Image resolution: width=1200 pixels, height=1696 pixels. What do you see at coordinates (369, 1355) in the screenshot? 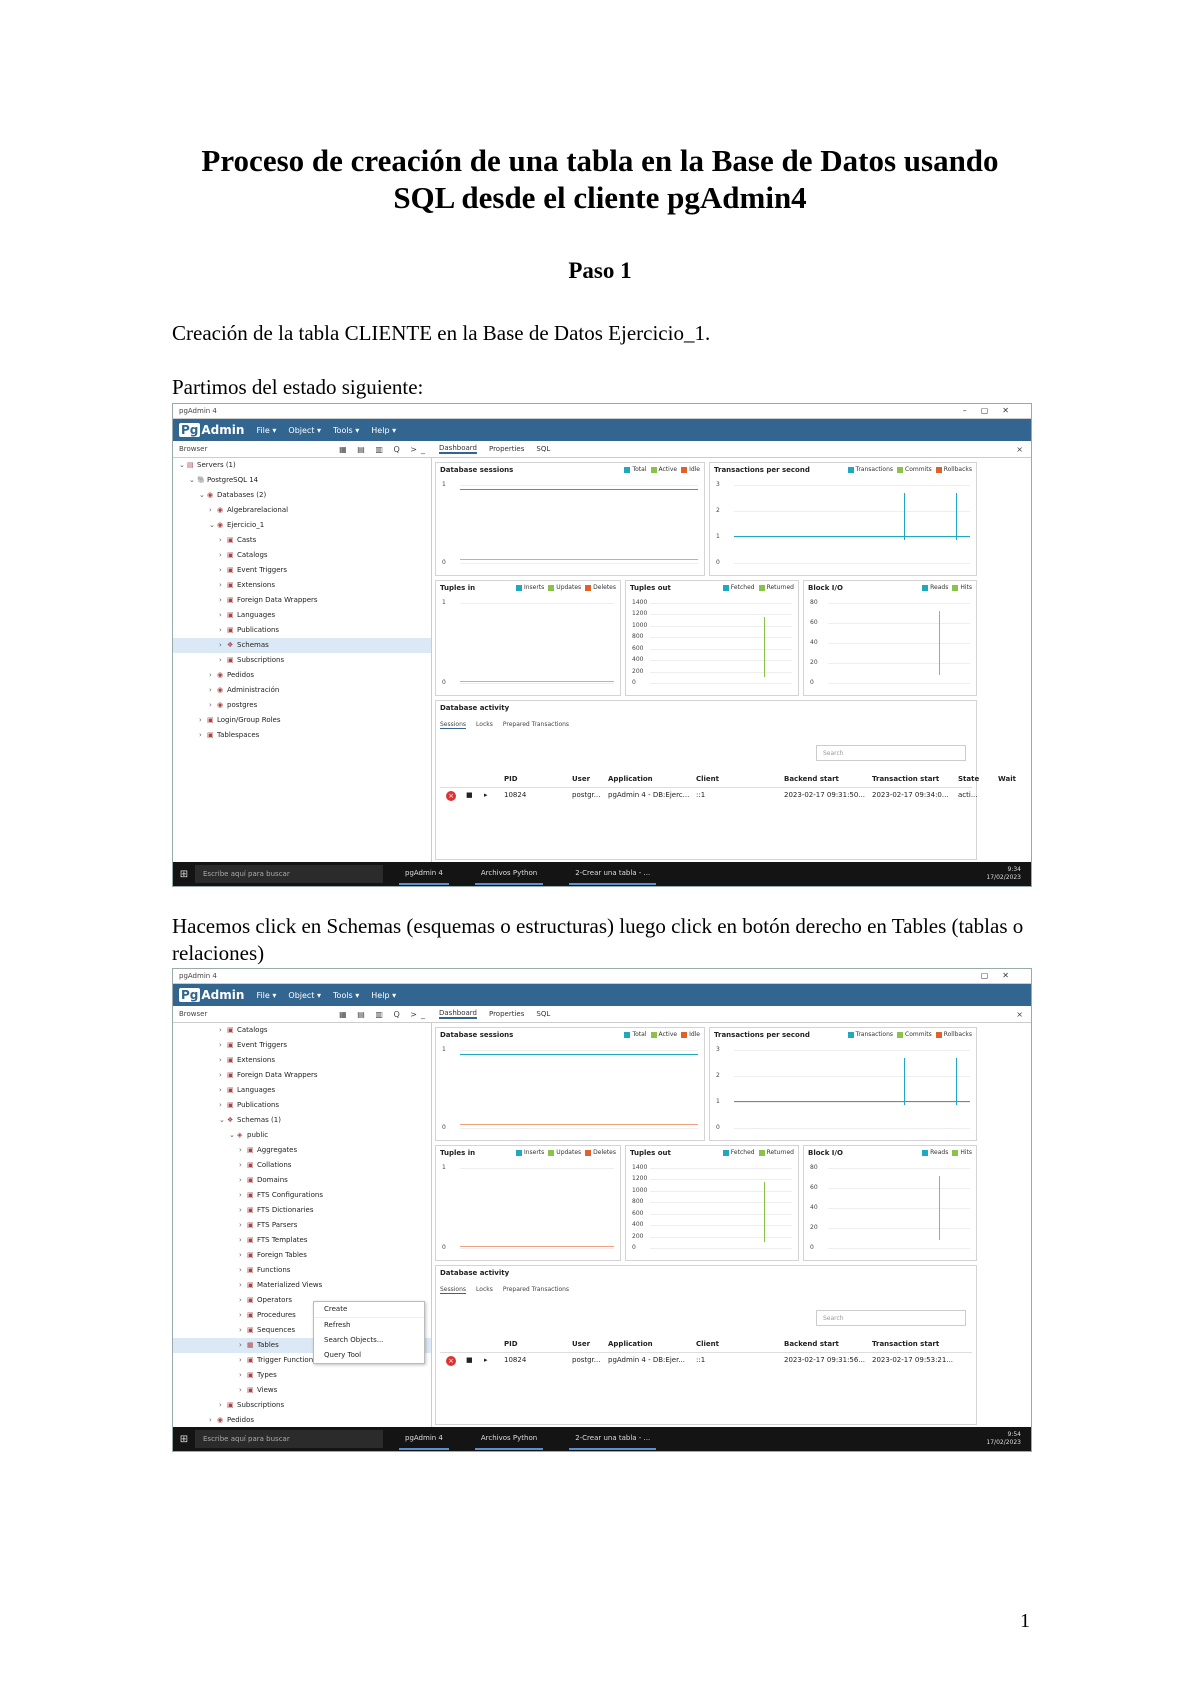
I see `context-menu-query-tool: Query Tool` at bounding box center [369, 1355].